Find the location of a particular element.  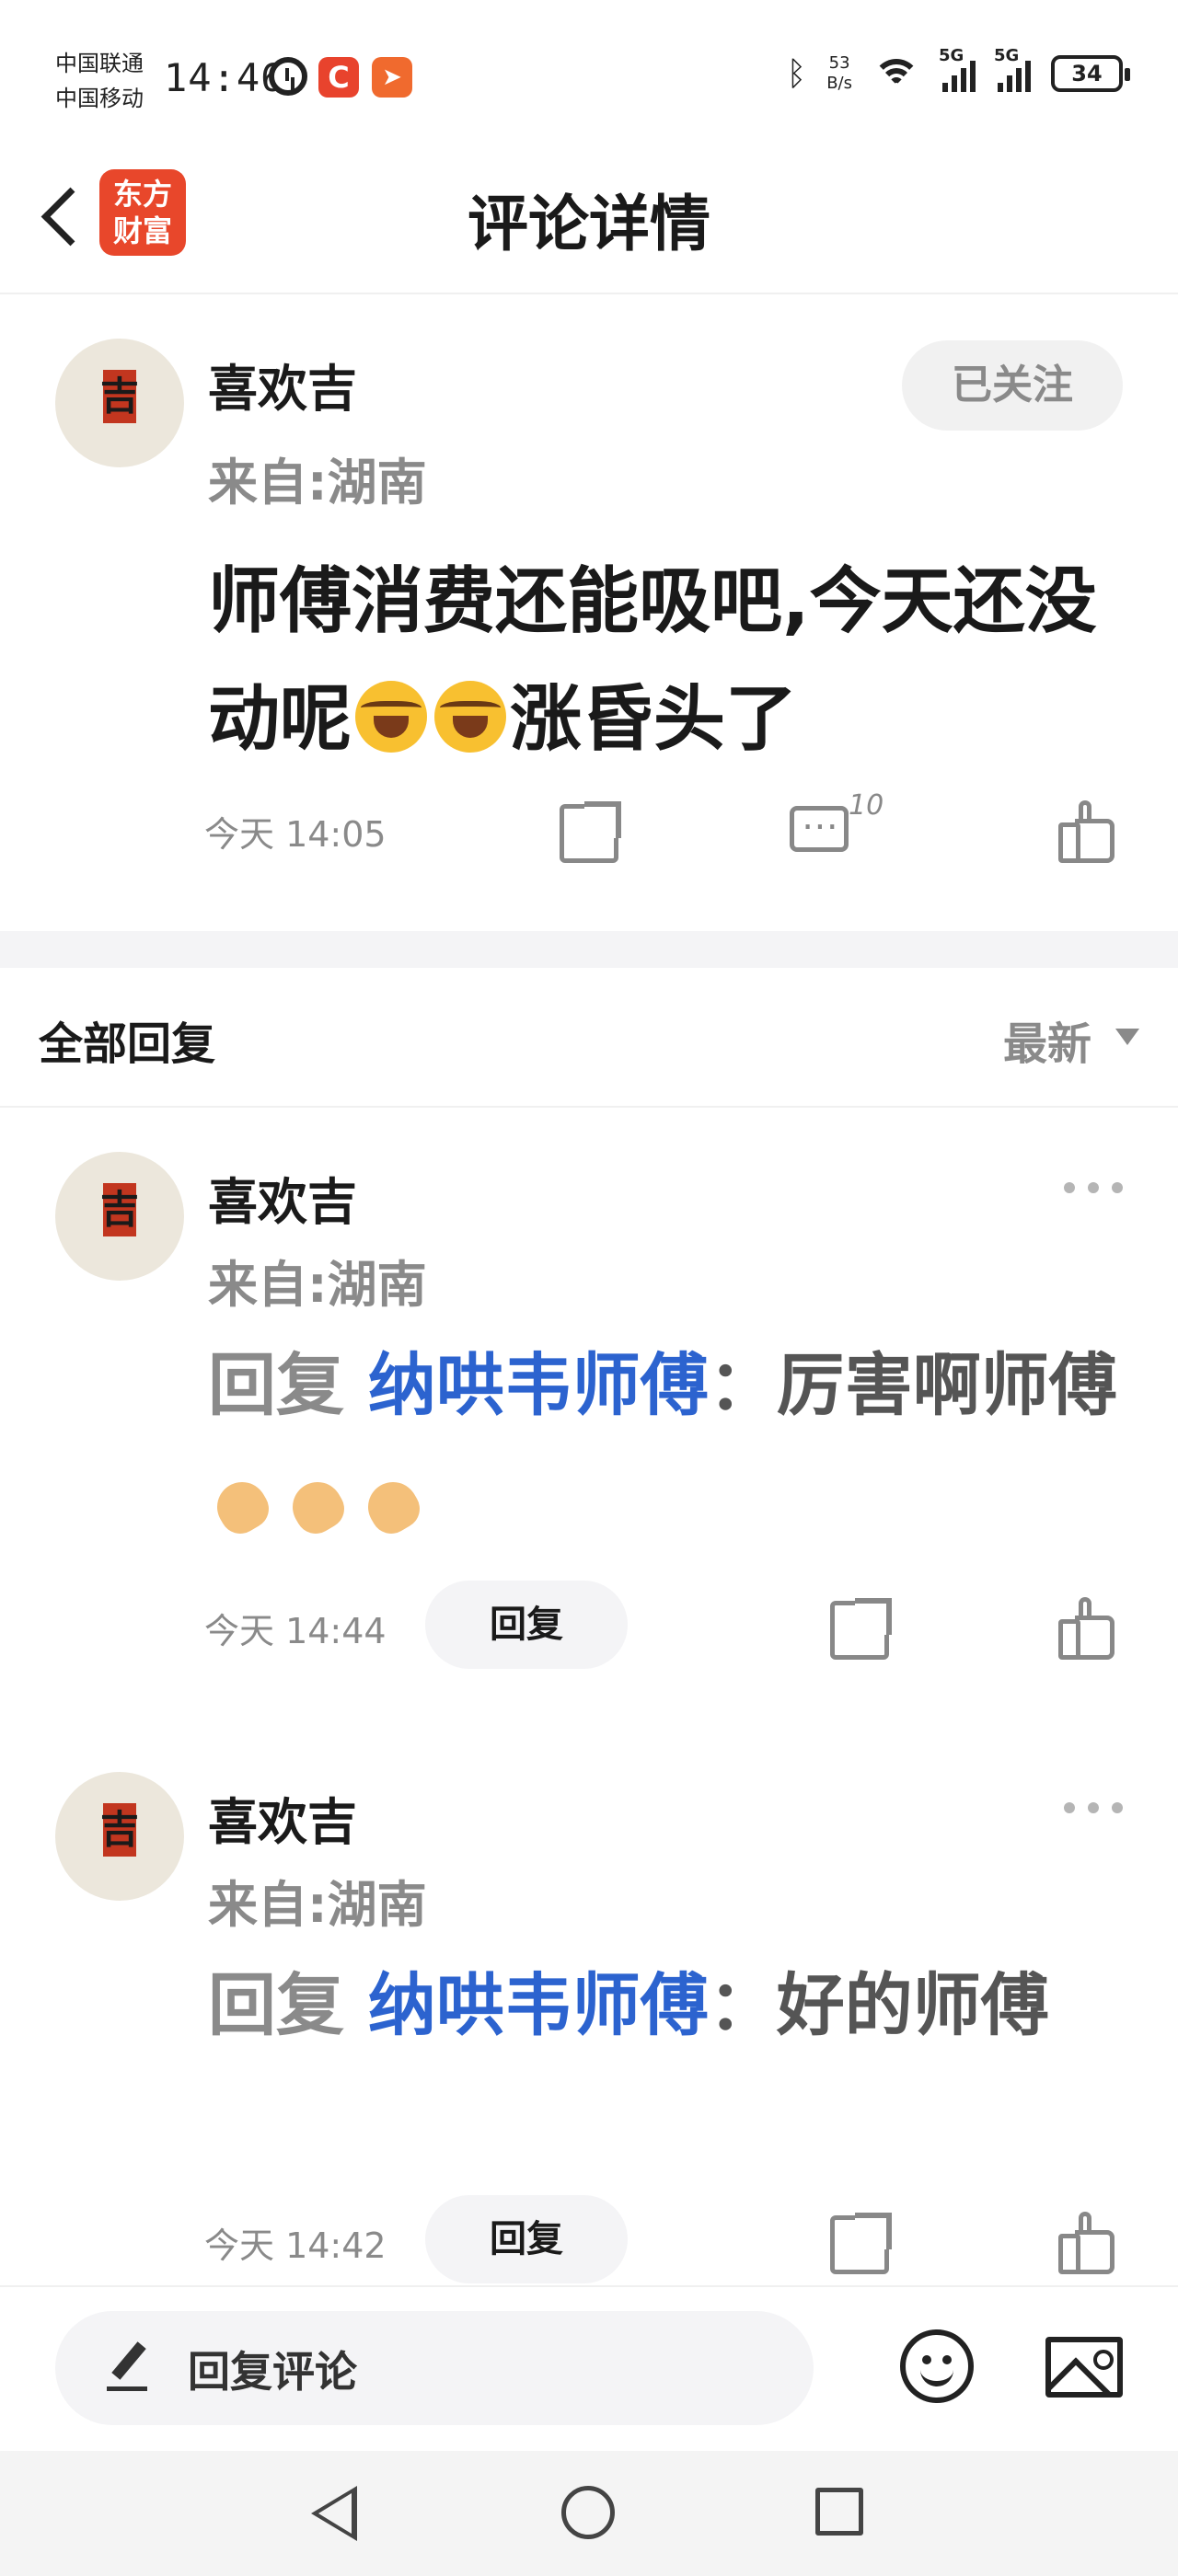

net-speed-value: 53 is located at coordinates (839, 63).